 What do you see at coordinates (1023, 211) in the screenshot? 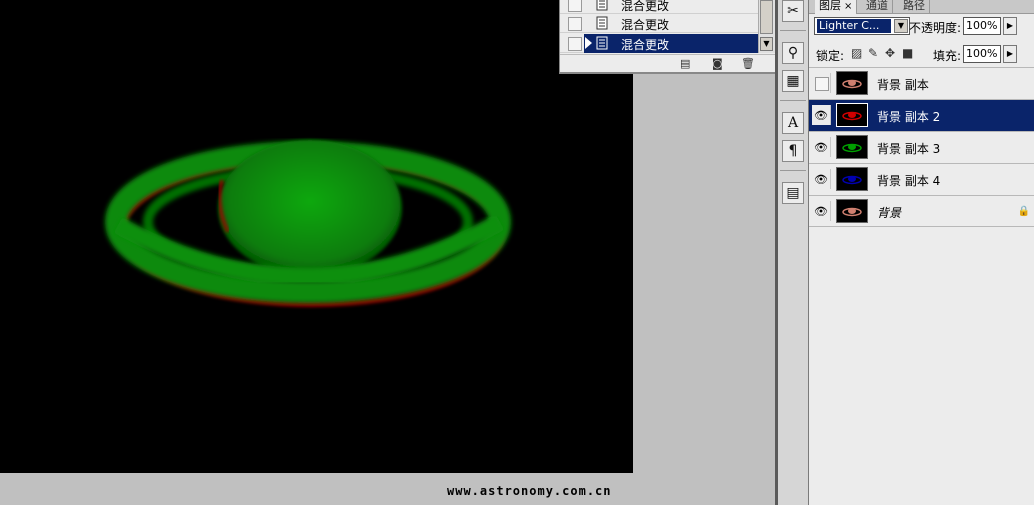
I see `lock-icon: 🔒` at bounding box center [1023, 211].